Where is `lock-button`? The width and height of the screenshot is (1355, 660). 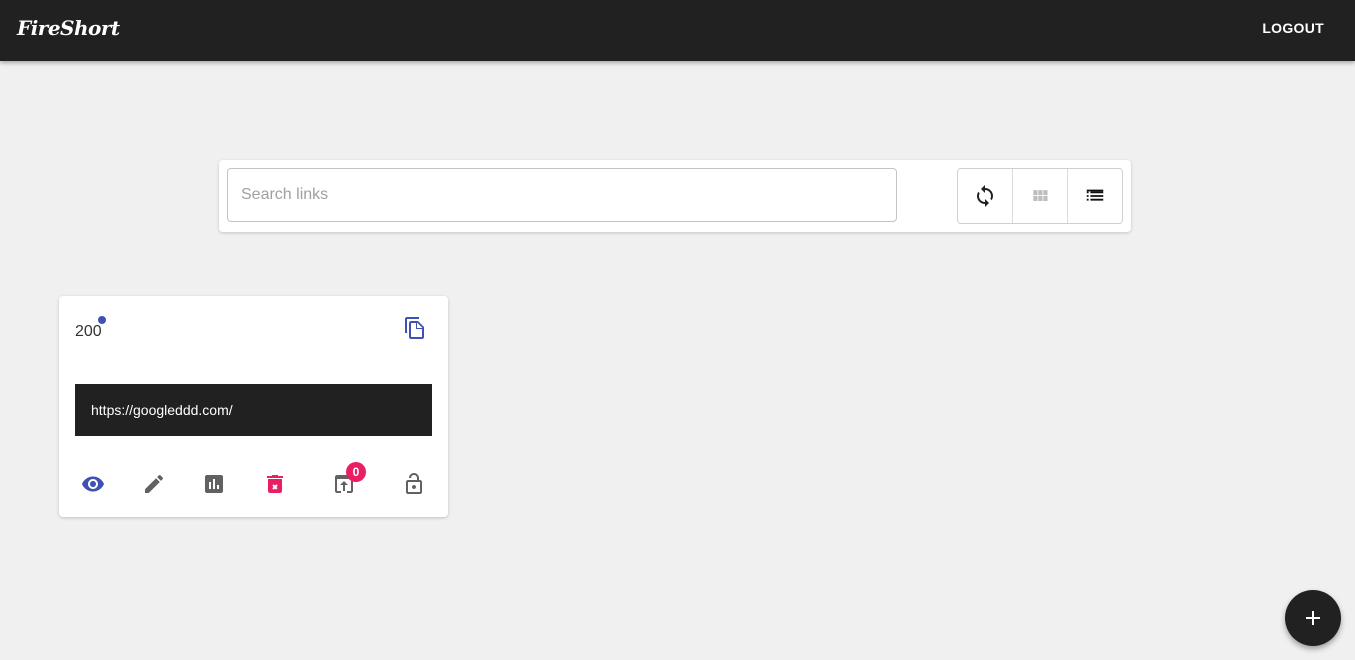 lock-button is located at coordinates (414, 484).